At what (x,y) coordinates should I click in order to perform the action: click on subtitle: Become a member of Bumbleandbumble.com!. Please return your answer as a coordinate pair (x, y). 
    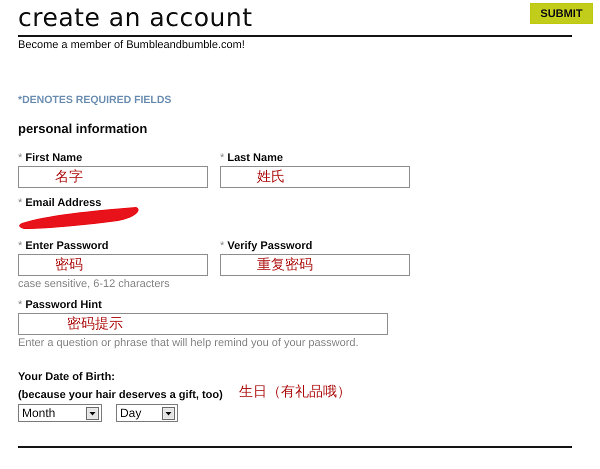
    Looking at the image, I should click on (132, 45).